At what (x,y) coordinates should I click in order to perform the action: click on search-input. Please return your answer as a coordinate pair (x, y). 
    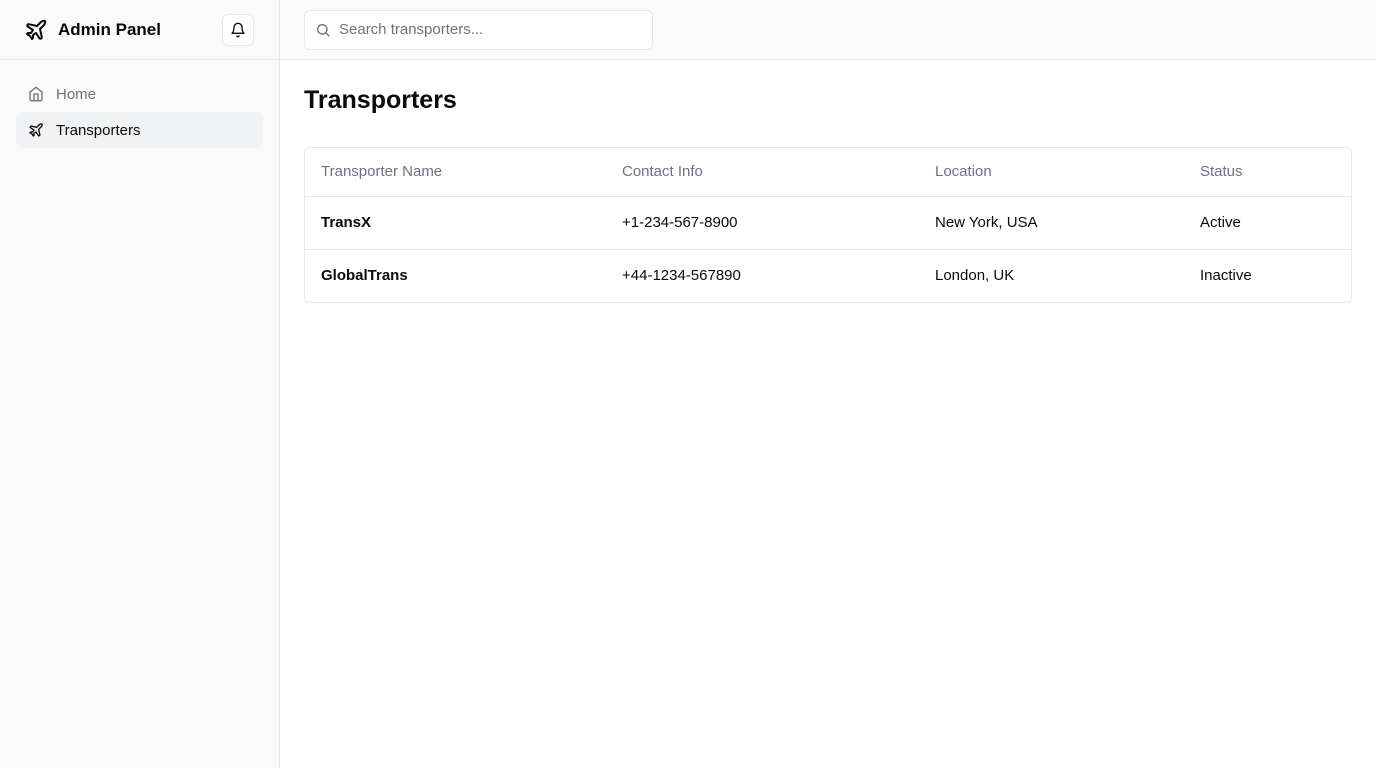
    Looking at the image, I should click on (490, 29).